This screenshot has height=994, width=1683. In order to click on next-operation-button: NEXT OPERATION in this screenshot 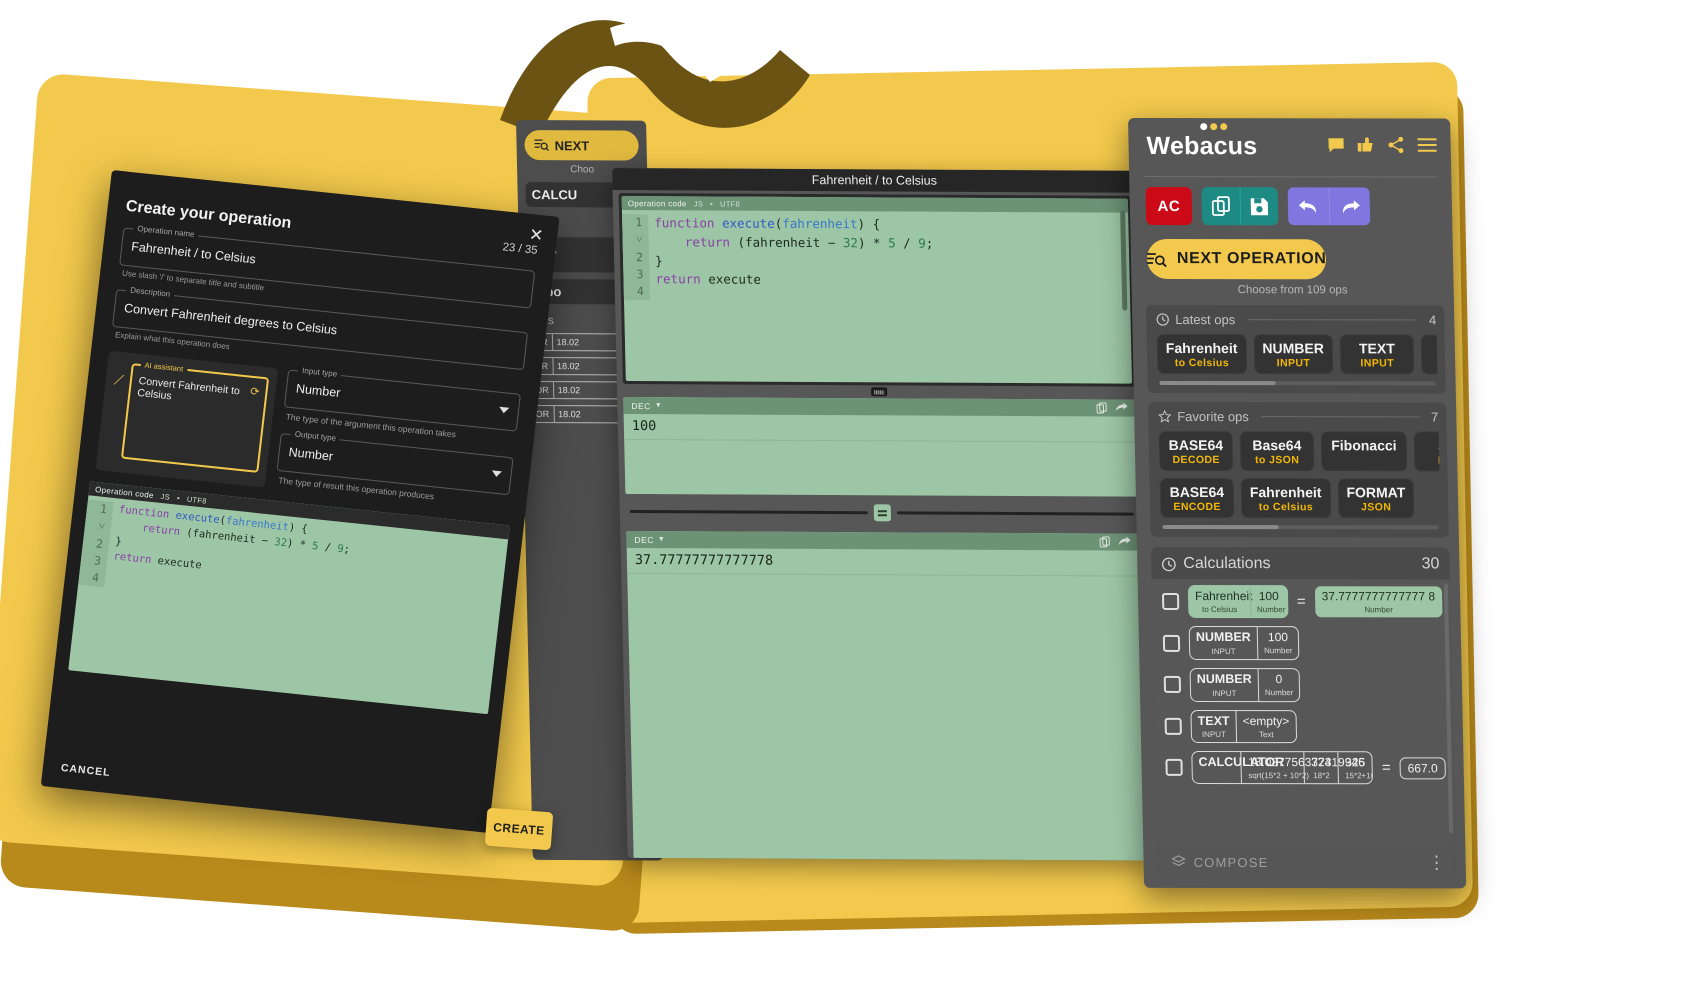, I will do `click(1236, 259)`.